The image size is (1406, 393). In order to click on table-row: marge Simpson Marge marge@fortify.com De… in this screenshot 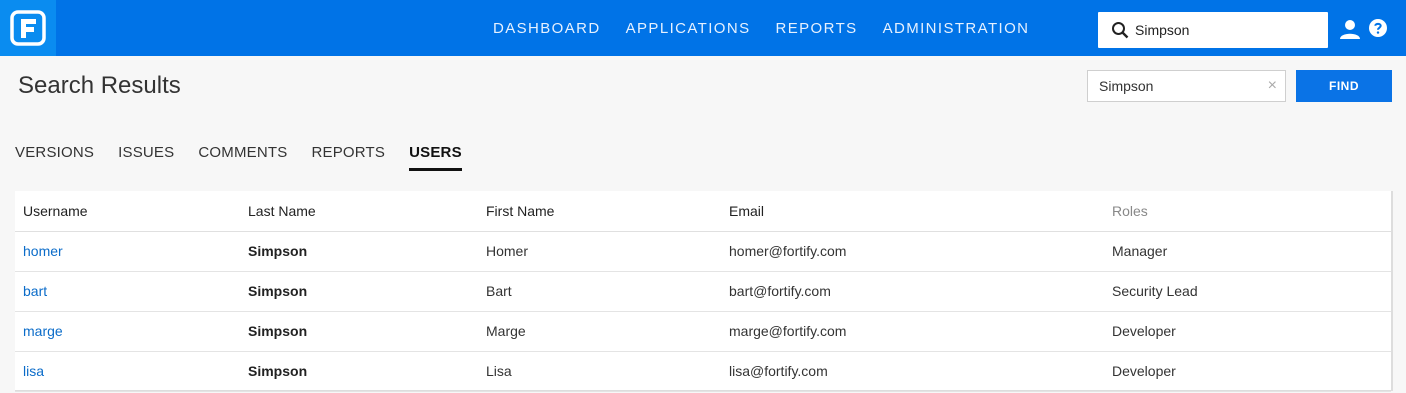, I will do `click(703, 331)`.